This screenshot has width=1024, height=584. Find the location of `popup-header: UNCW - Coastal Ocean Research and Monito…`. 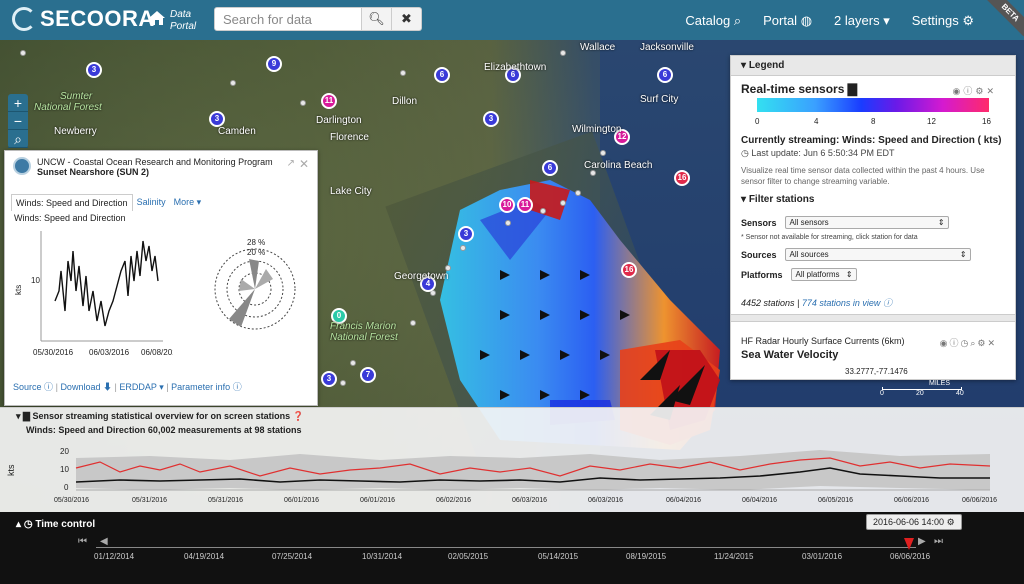

popup-header: UNCW - Coastal Ocean Research and Monito… is located at coordinates (143, 167).